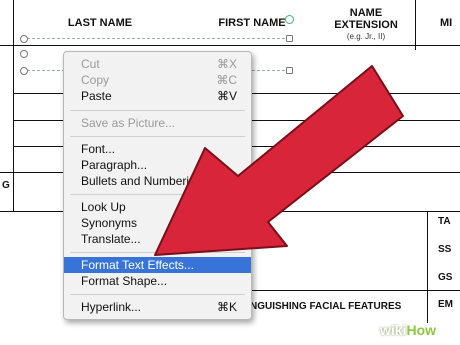 This screenshot has width=460, height=345. I want to click on menu-item-shortcut: ⌘K, so click(226, 307).